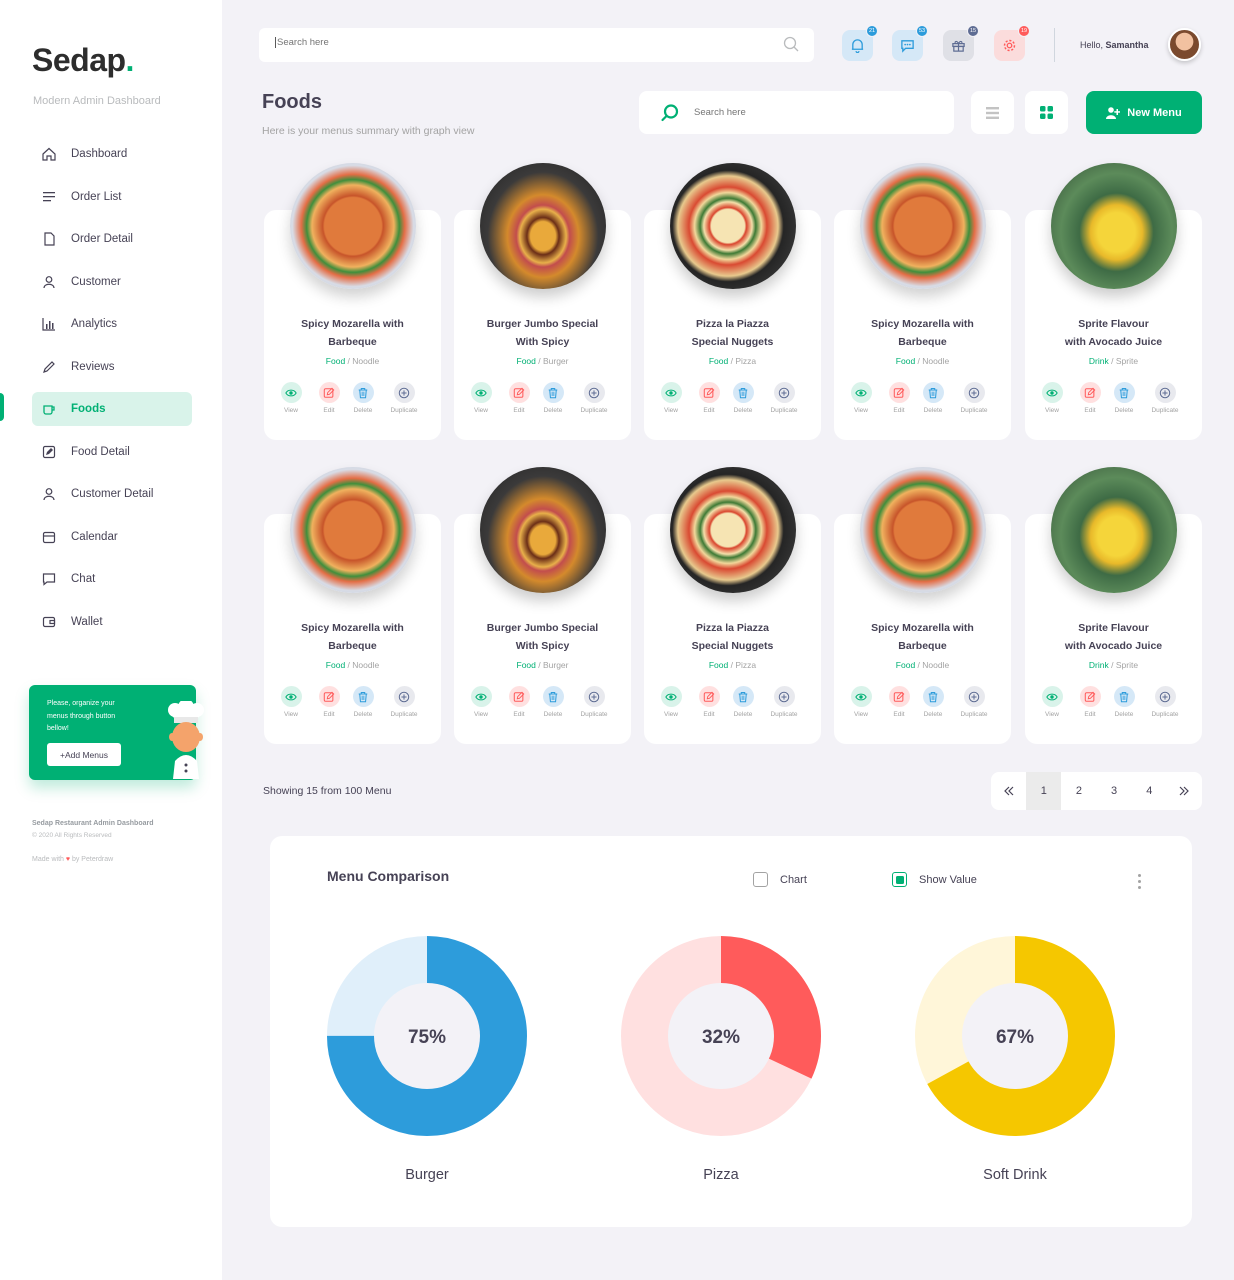  I want to click on sidebar-item-customer: Customer, so click(112, 282).